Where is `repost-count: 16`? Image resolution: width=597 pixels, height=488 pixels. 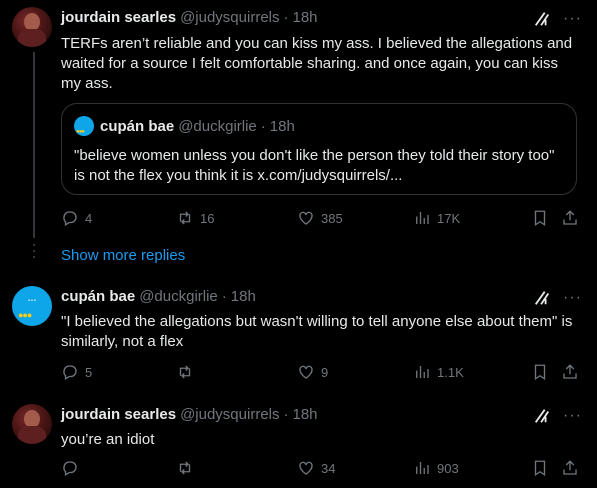
repost-count: 16 is located at coordinates (207, 218).